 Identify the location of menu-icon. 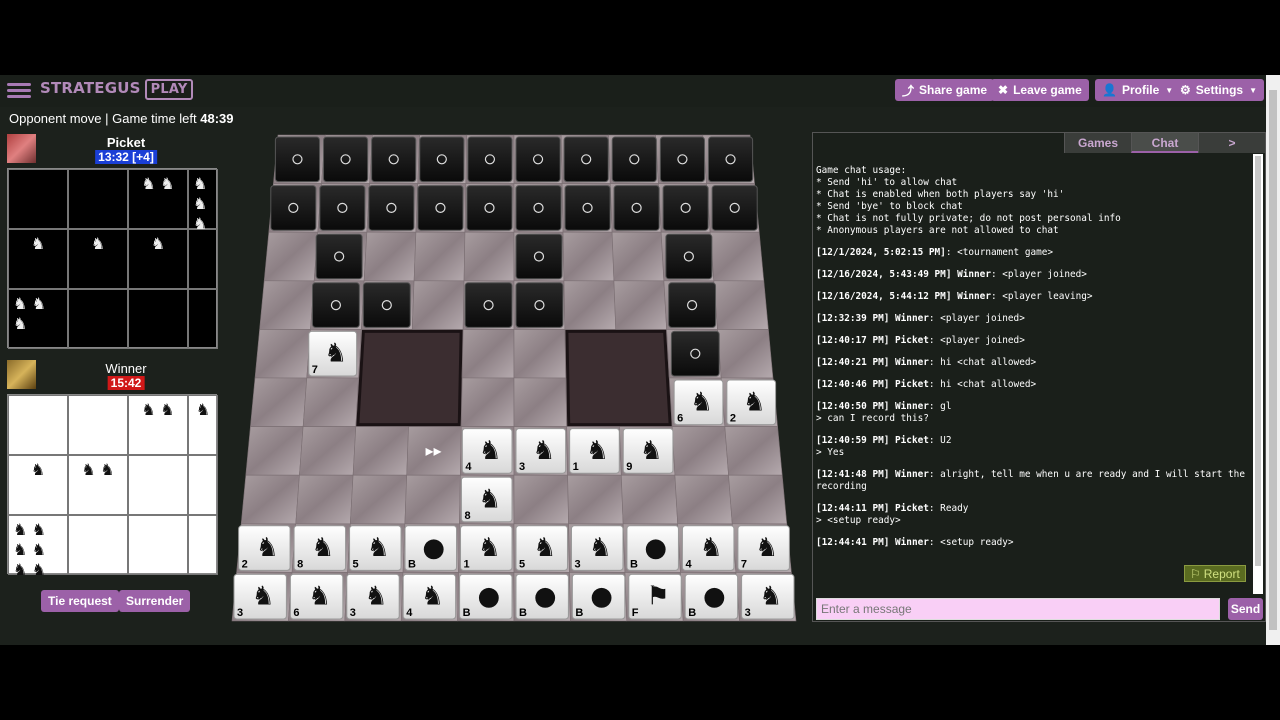
(19, 91).